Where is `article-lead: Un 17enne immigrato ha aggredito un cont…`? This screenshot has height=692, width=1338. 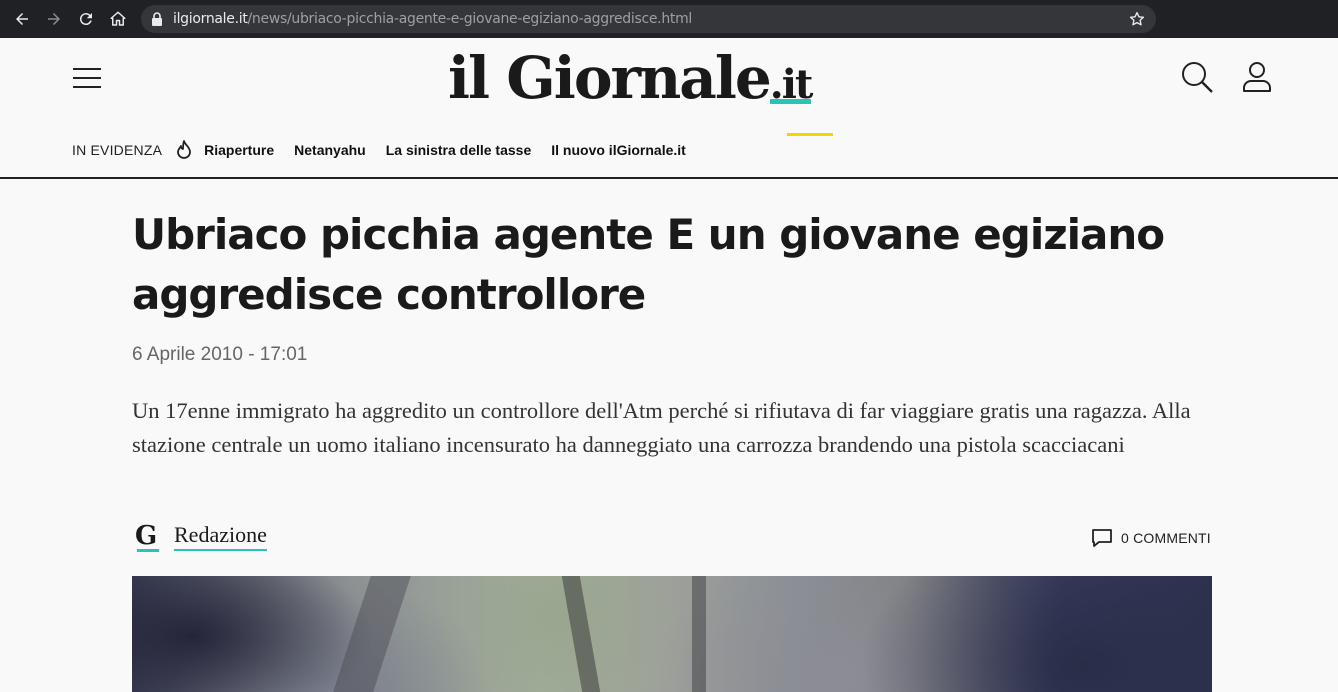
article-lead: Un 17enne immigrato ha aggredito un cont… is located at coordinates (661, 427).